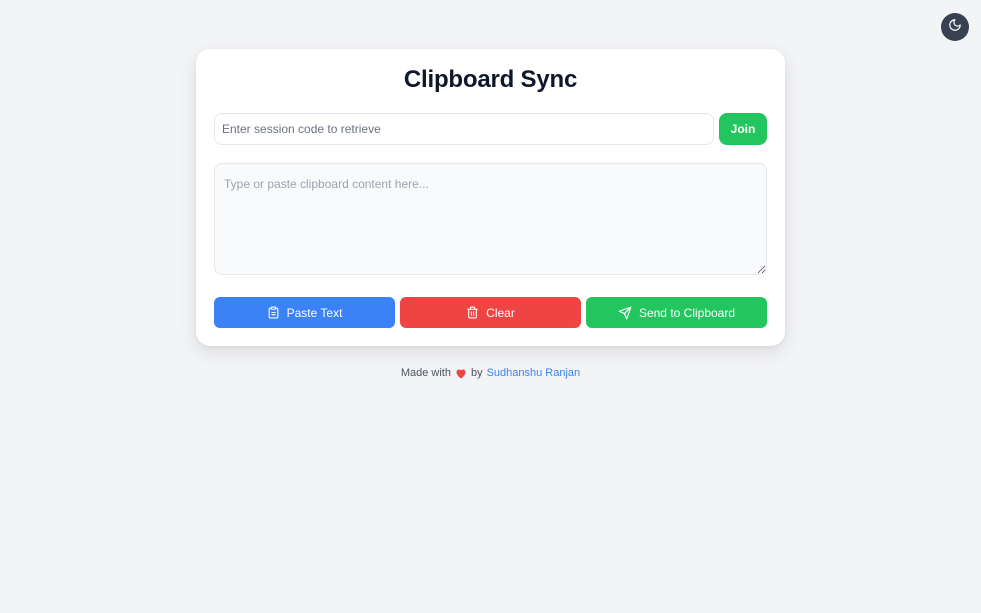  What do you see at coordinates (500, 312) in the screenshot?
I see `clear-label: Clear` at bounding box center [500, 312].